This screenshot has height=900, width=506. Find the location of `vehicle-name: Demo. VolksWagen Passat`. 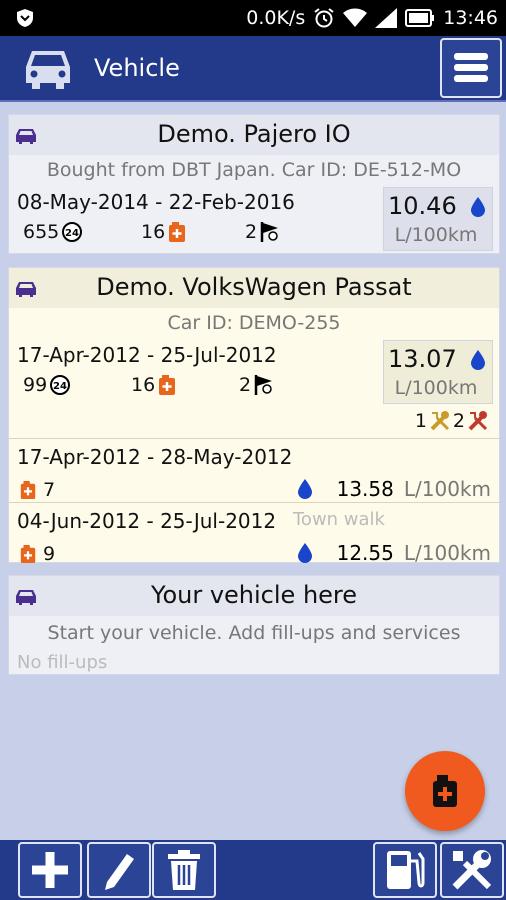

vehicle-name: Demo. VolksWagen Passat is located at coordinates (254, 287).